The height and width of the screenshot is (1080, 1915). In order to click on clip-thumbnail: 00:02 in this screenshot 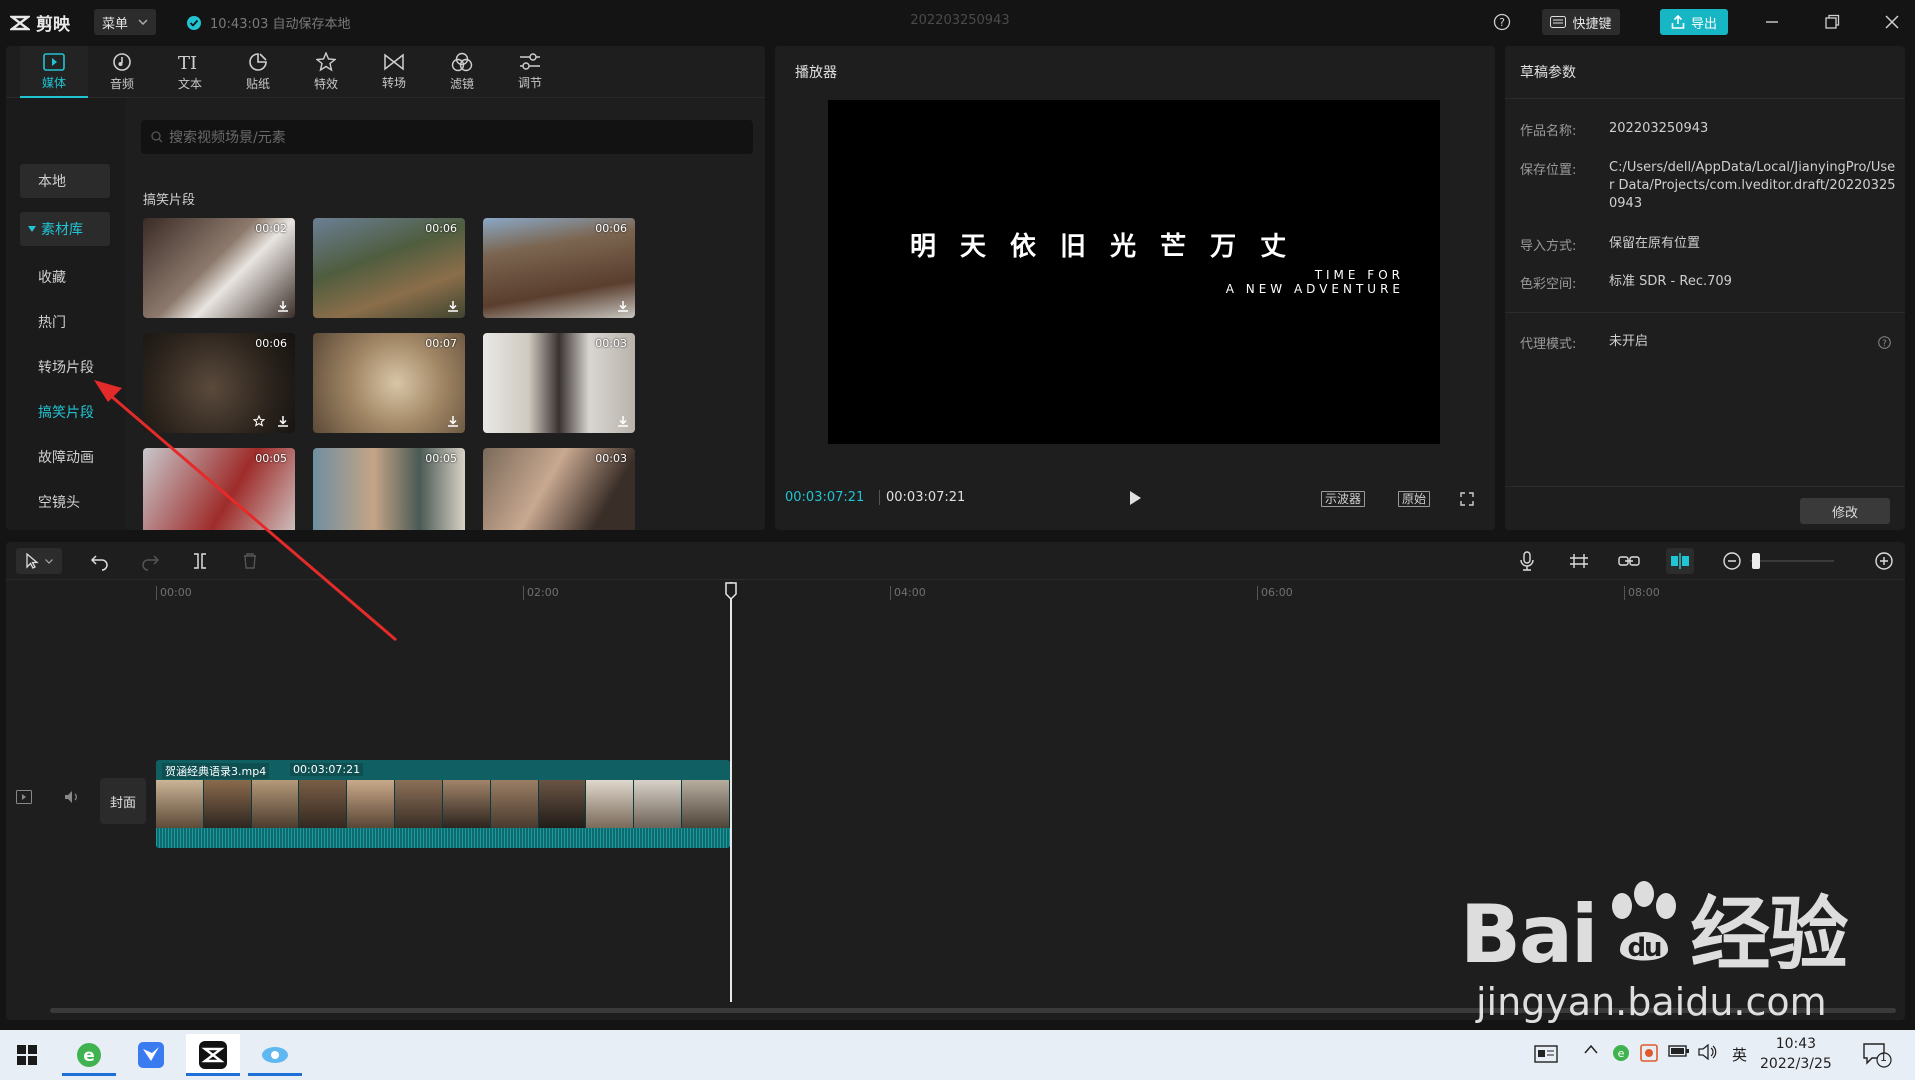, I will do `click(219, 268)`.